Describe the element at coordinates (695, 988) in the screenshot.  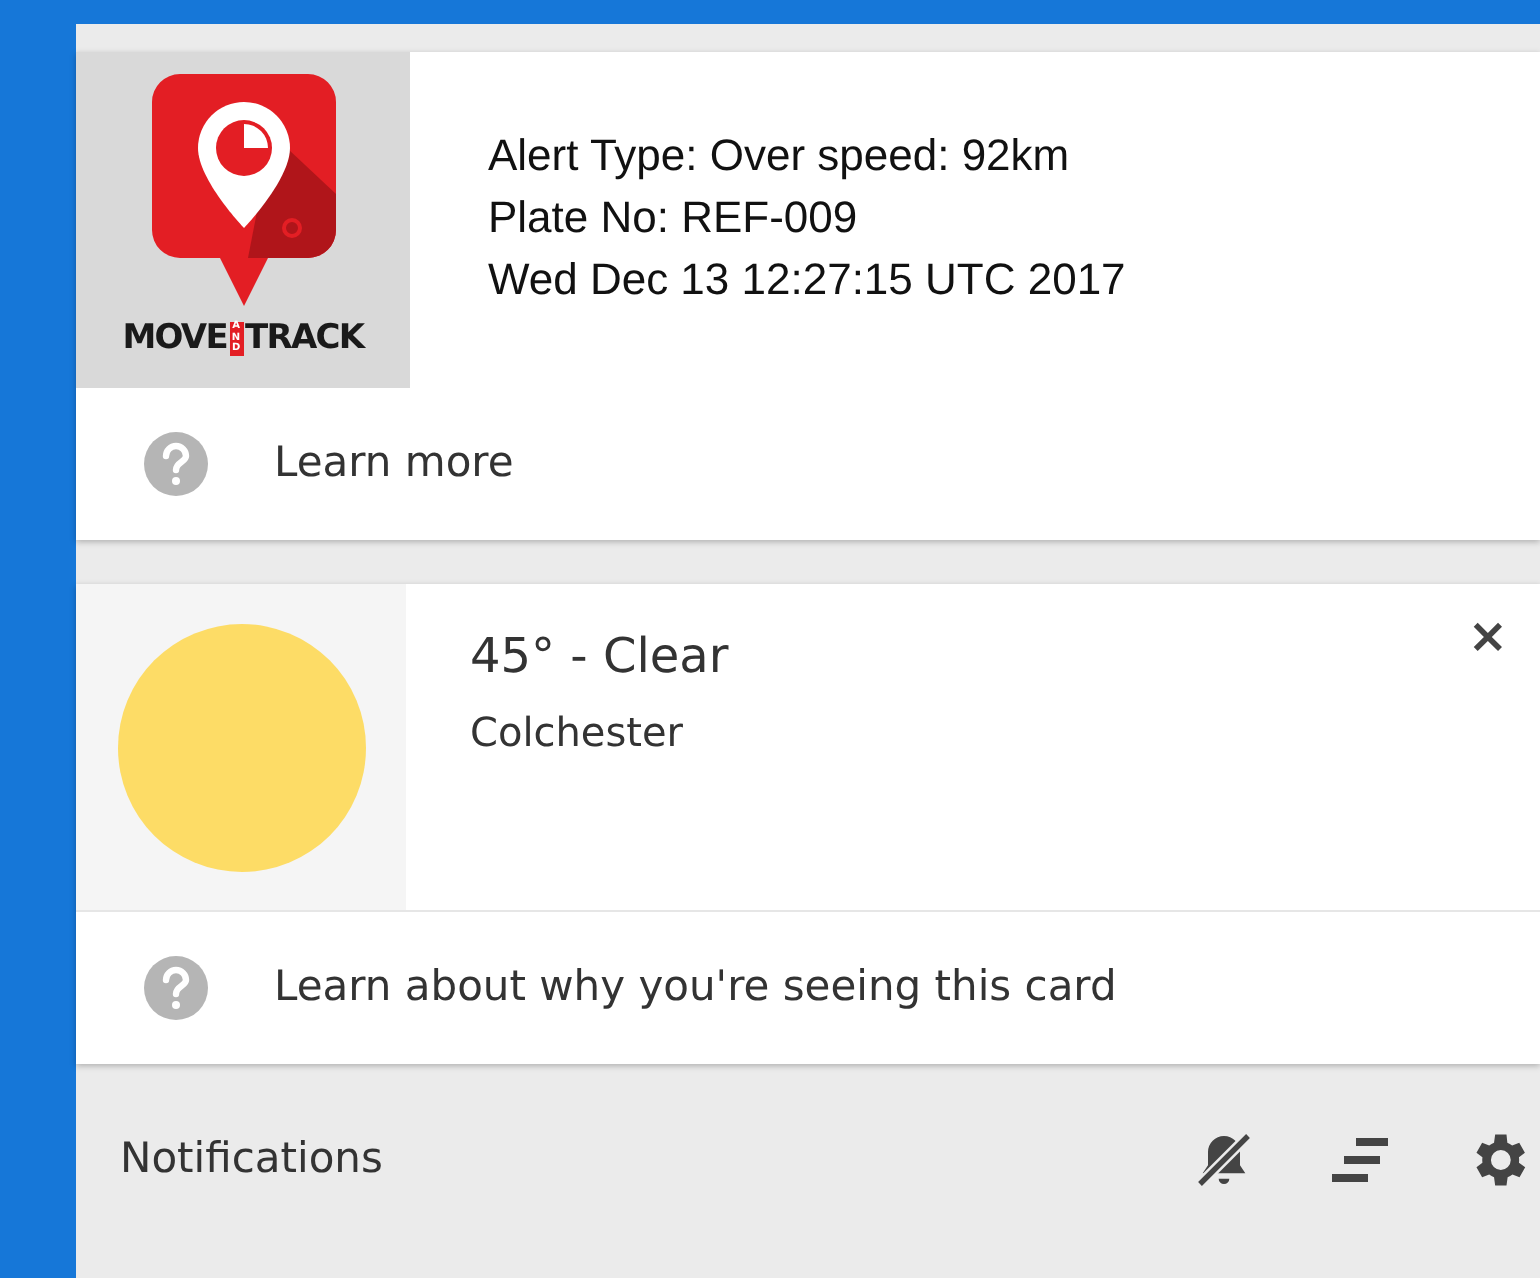
I see `learn-more-link: Learn about why you're seeing this card` at that location.